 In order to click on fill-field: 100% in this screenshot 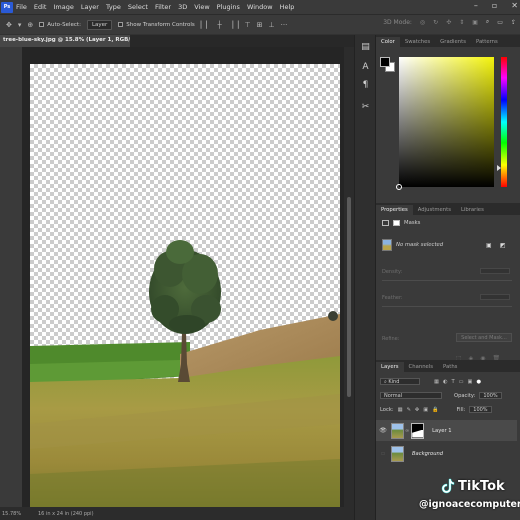, I will do `click(480, 409)`.